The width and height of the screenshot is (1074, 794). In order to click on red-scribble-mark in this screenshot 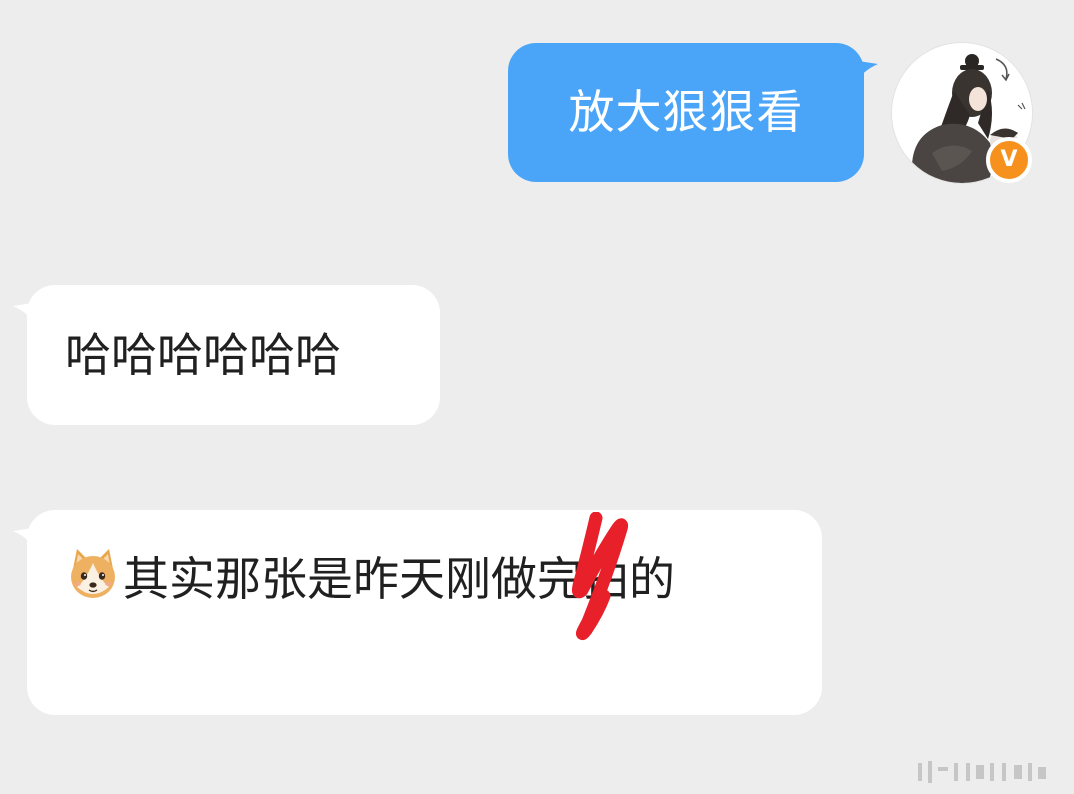, I will do `click(600, 576)`.